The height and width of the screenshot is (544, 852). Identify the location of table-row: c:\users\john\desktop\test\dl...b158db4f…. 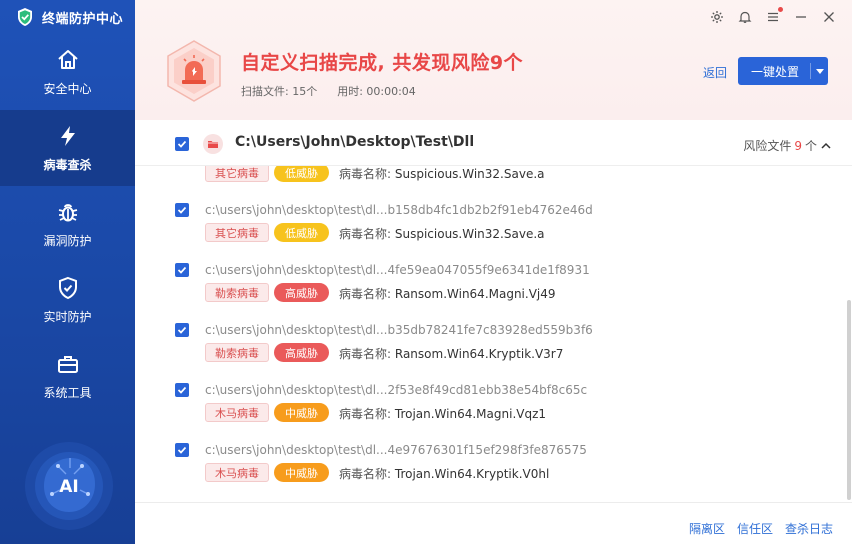
(485, 204).